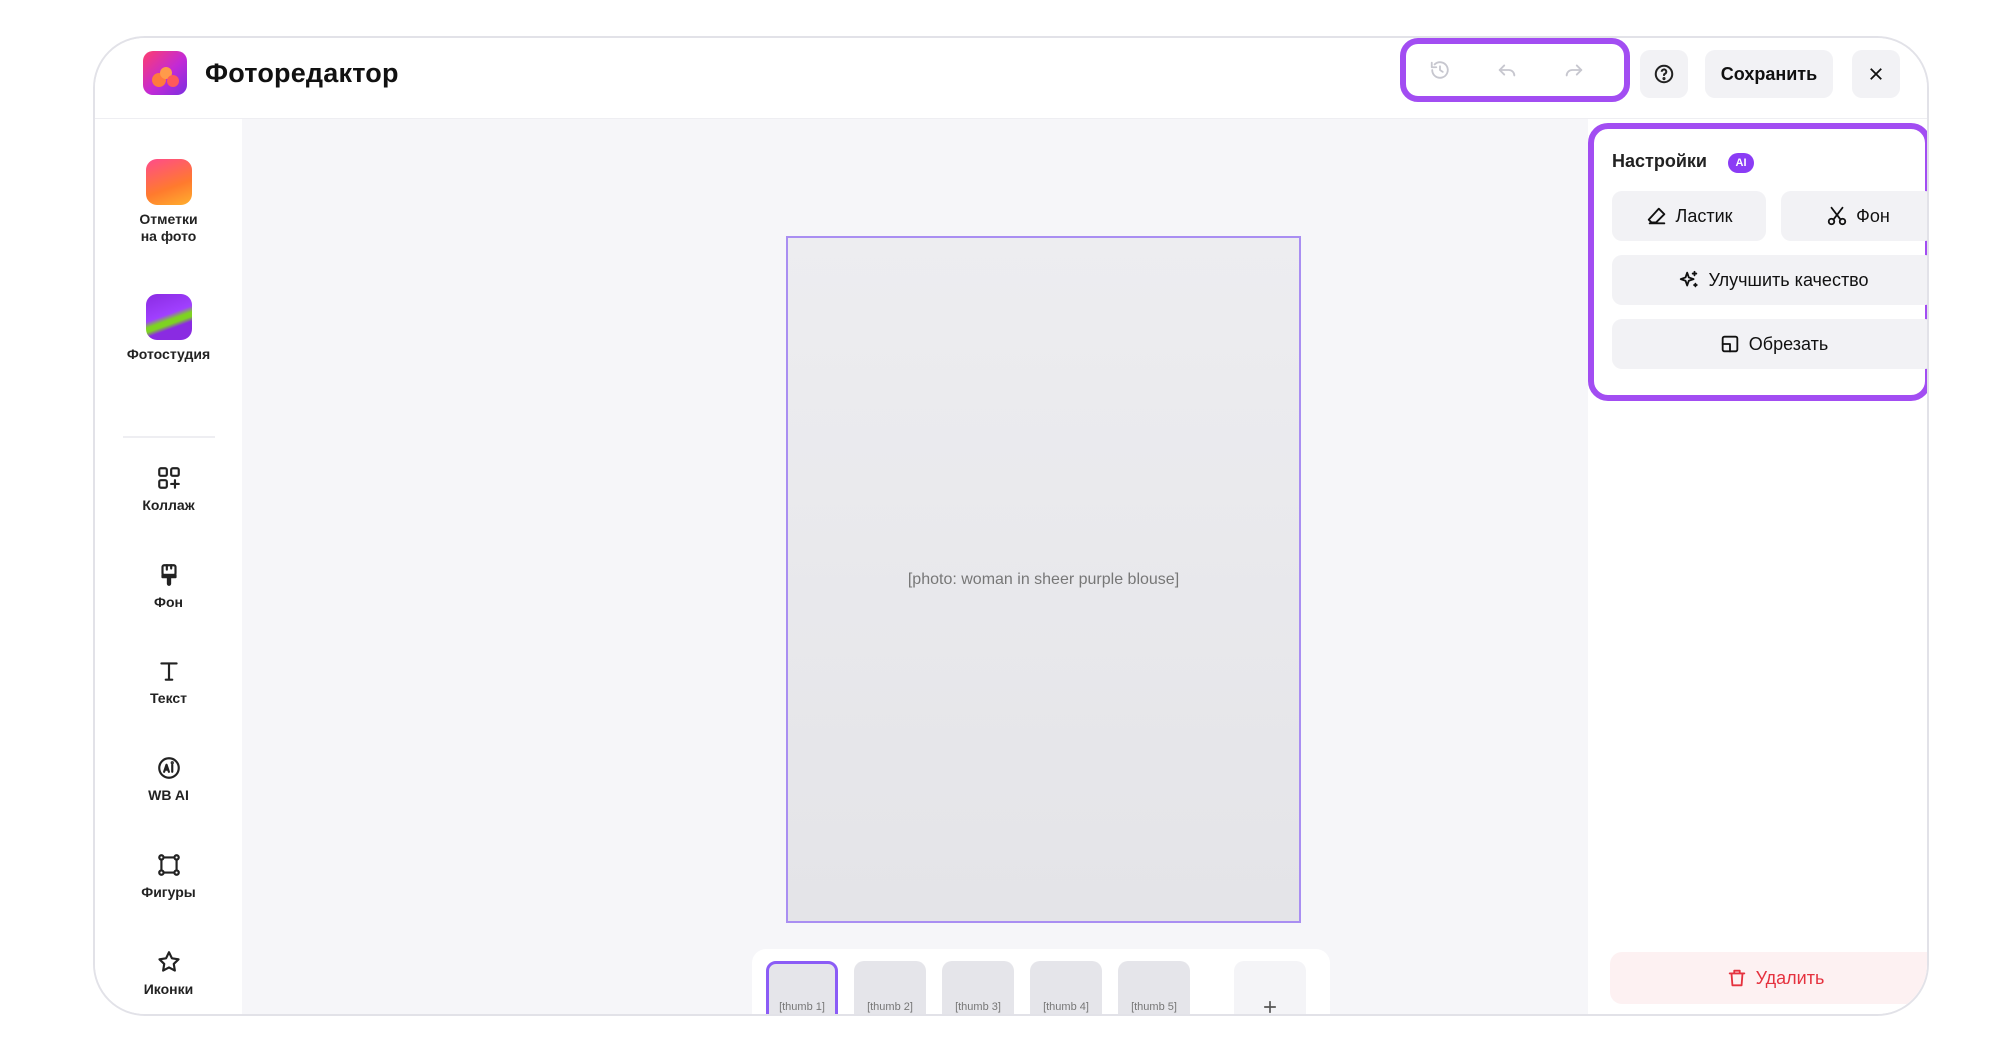 The width and height of the screenshot is (2016, 1050). What do you see at coordinates (1270, 1007) in the screenshot?
I see `plus-icon` at bounding box center [1270, 1007].